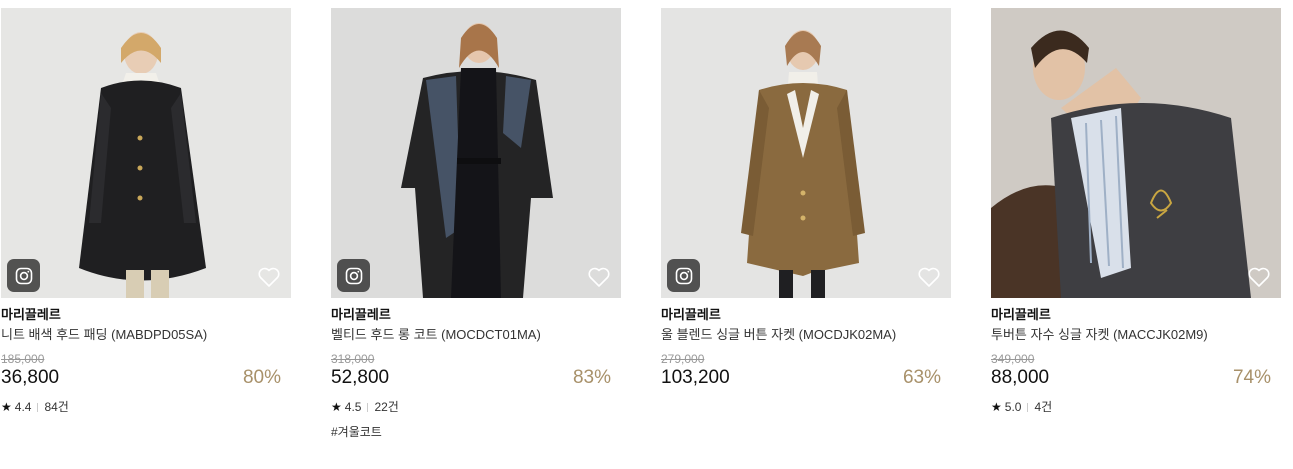 The image size is (1293, 469). I want to click on discount-rate: 63%, so click(921, 377).